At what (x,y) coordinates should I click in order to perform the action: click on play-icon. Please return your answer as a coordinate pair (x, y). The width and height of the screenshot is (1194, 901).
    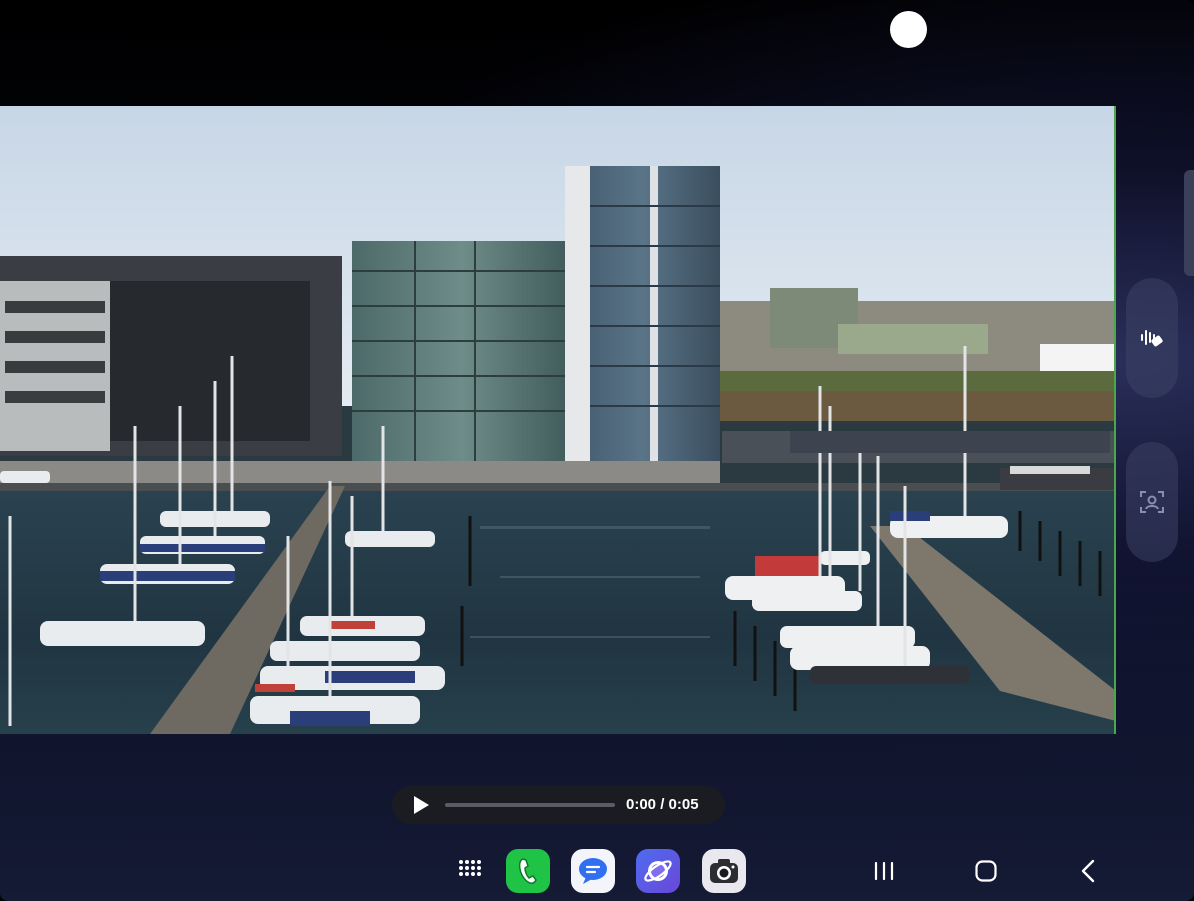
    Looking at the image, I should click on (421, 805).